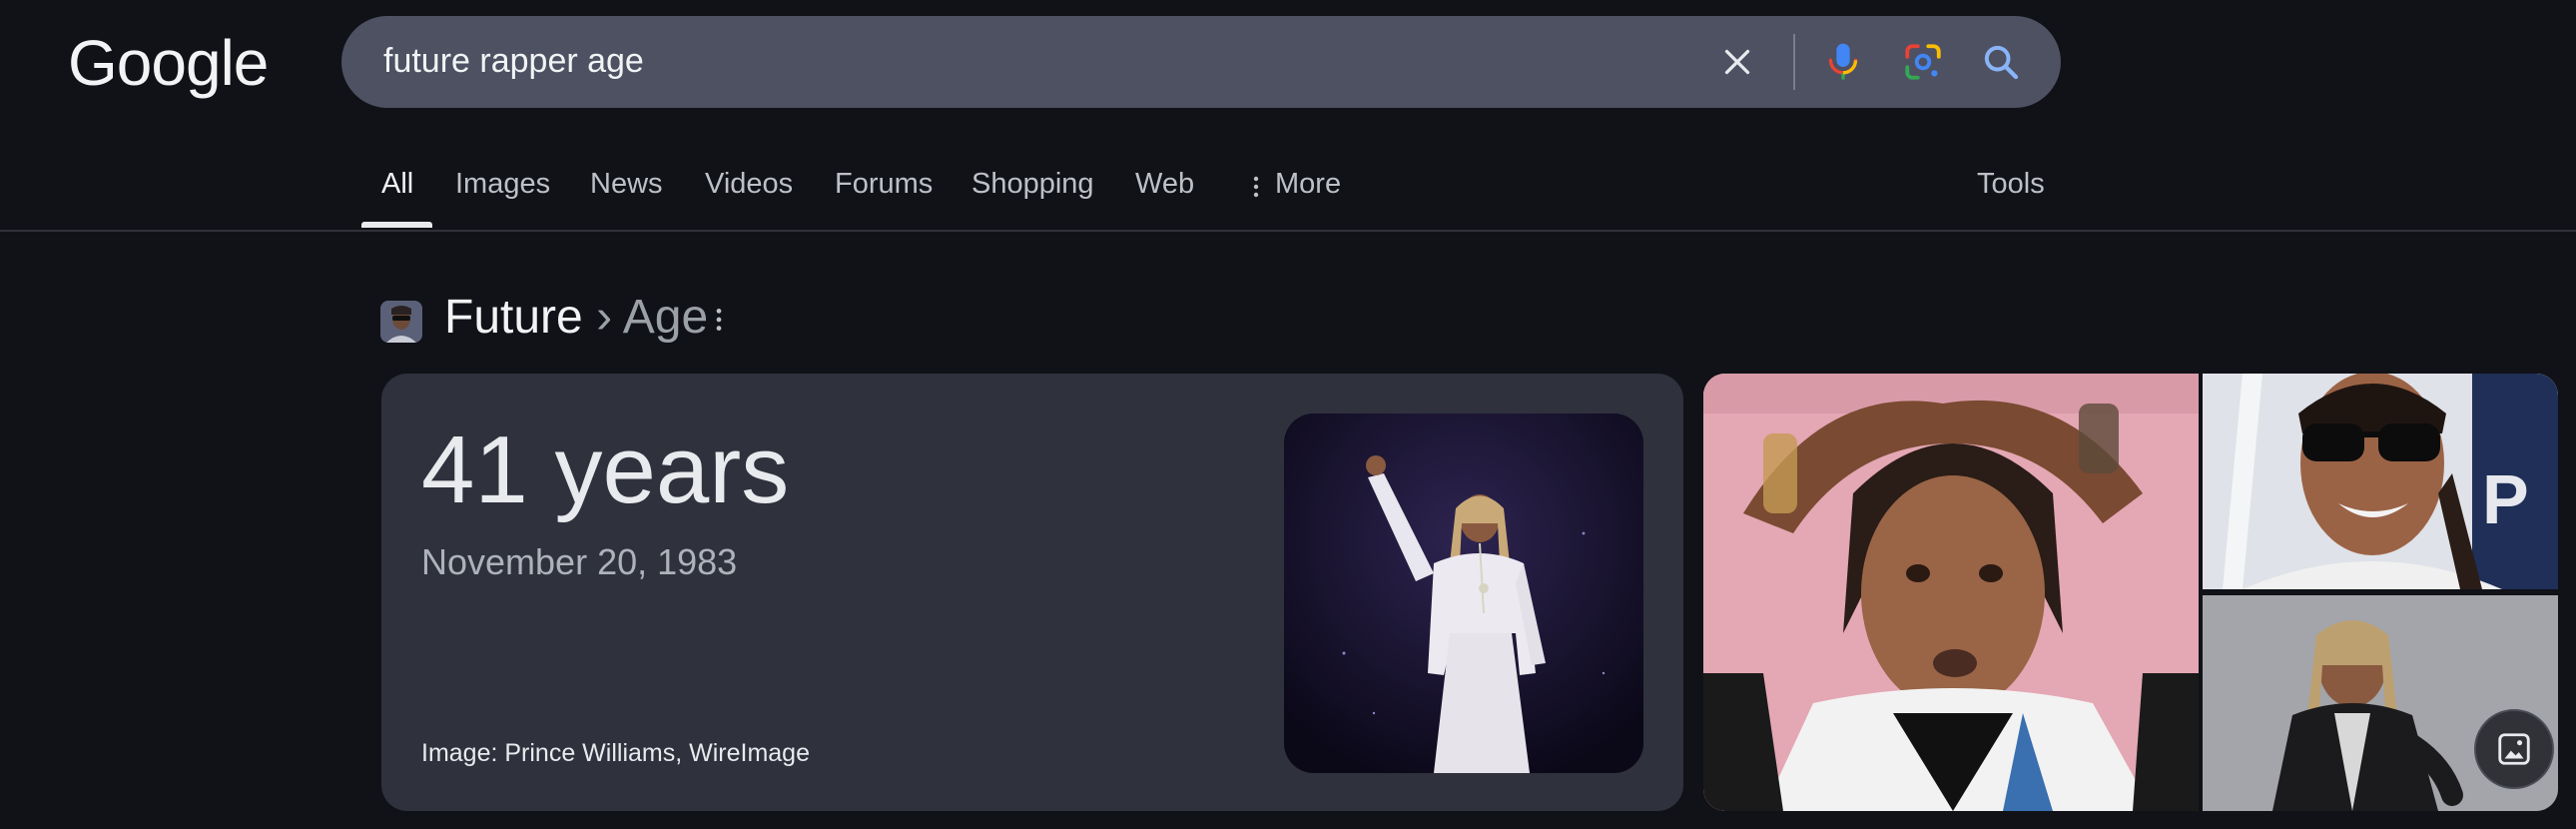 This screenshot has width=2576, height=829. Describe the element at coordinates (1951, 592) in the screenshot. I see `image-result-main` at that location.